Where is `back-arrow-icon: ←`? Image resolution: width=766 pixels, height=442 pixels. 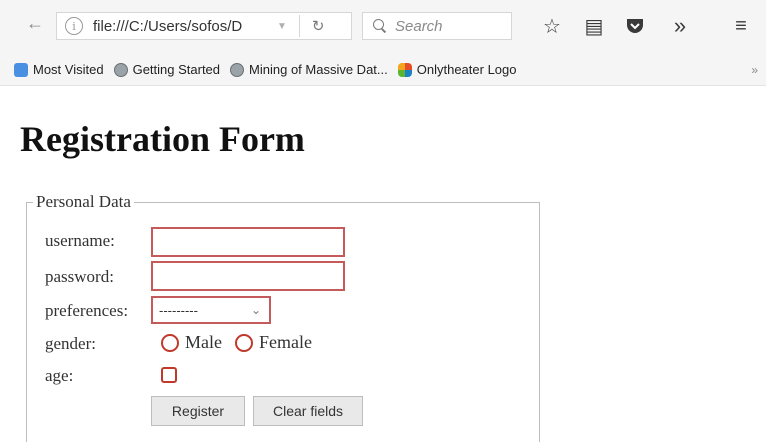 back-arrow-icon: ← is located at coordinates (35, 22).